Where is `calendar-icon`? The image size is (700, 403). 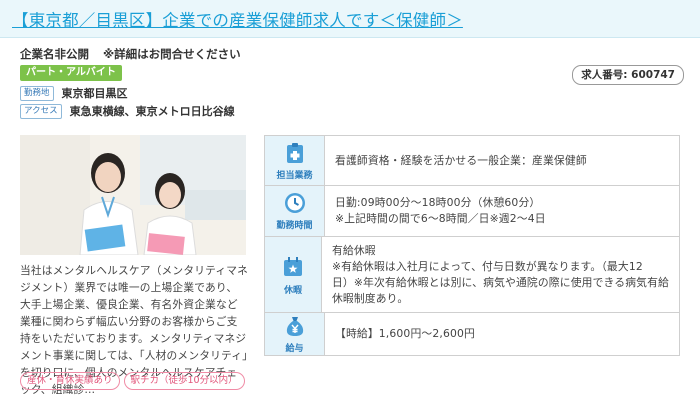
calendar-icon is located at coordinates (293, 267).